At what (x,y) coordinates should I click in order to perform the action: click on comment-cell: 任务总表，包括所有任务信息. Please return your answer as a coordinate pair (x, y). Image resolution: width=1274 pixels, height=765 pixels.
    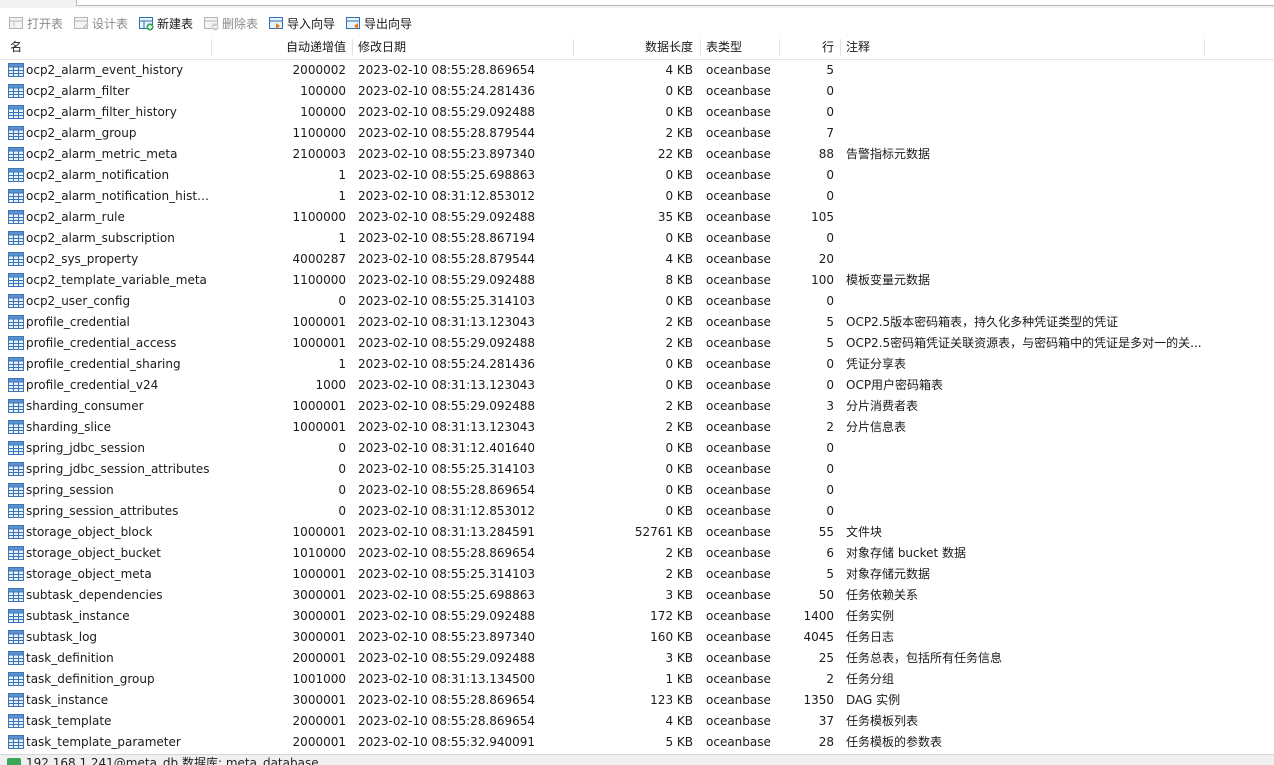
    Looking at the image, I should click on (924, 658).